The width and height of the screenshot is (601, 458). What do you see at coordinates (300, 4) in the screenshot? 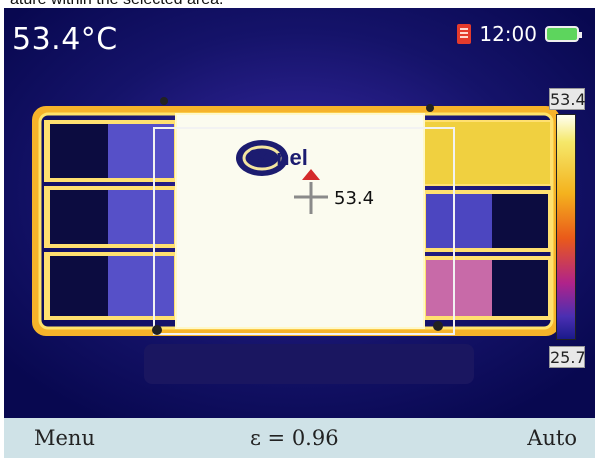
I see `caption-fragment: ature within the selected area.` at bounding box center [300, 4].